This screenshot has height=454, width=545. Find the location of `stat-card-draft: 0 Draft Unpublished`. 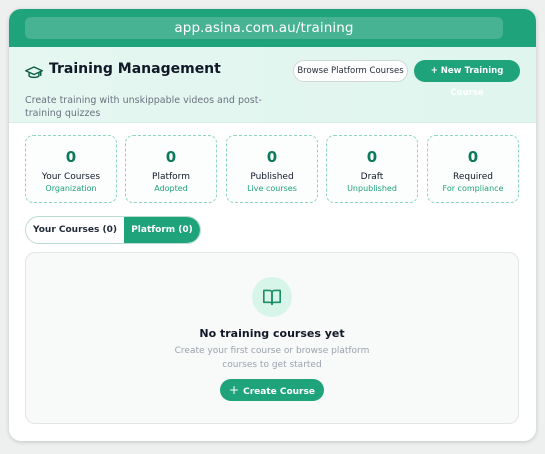

stat-card-draft: 0 Draft Unpublished is located at coordinates (372, 169).